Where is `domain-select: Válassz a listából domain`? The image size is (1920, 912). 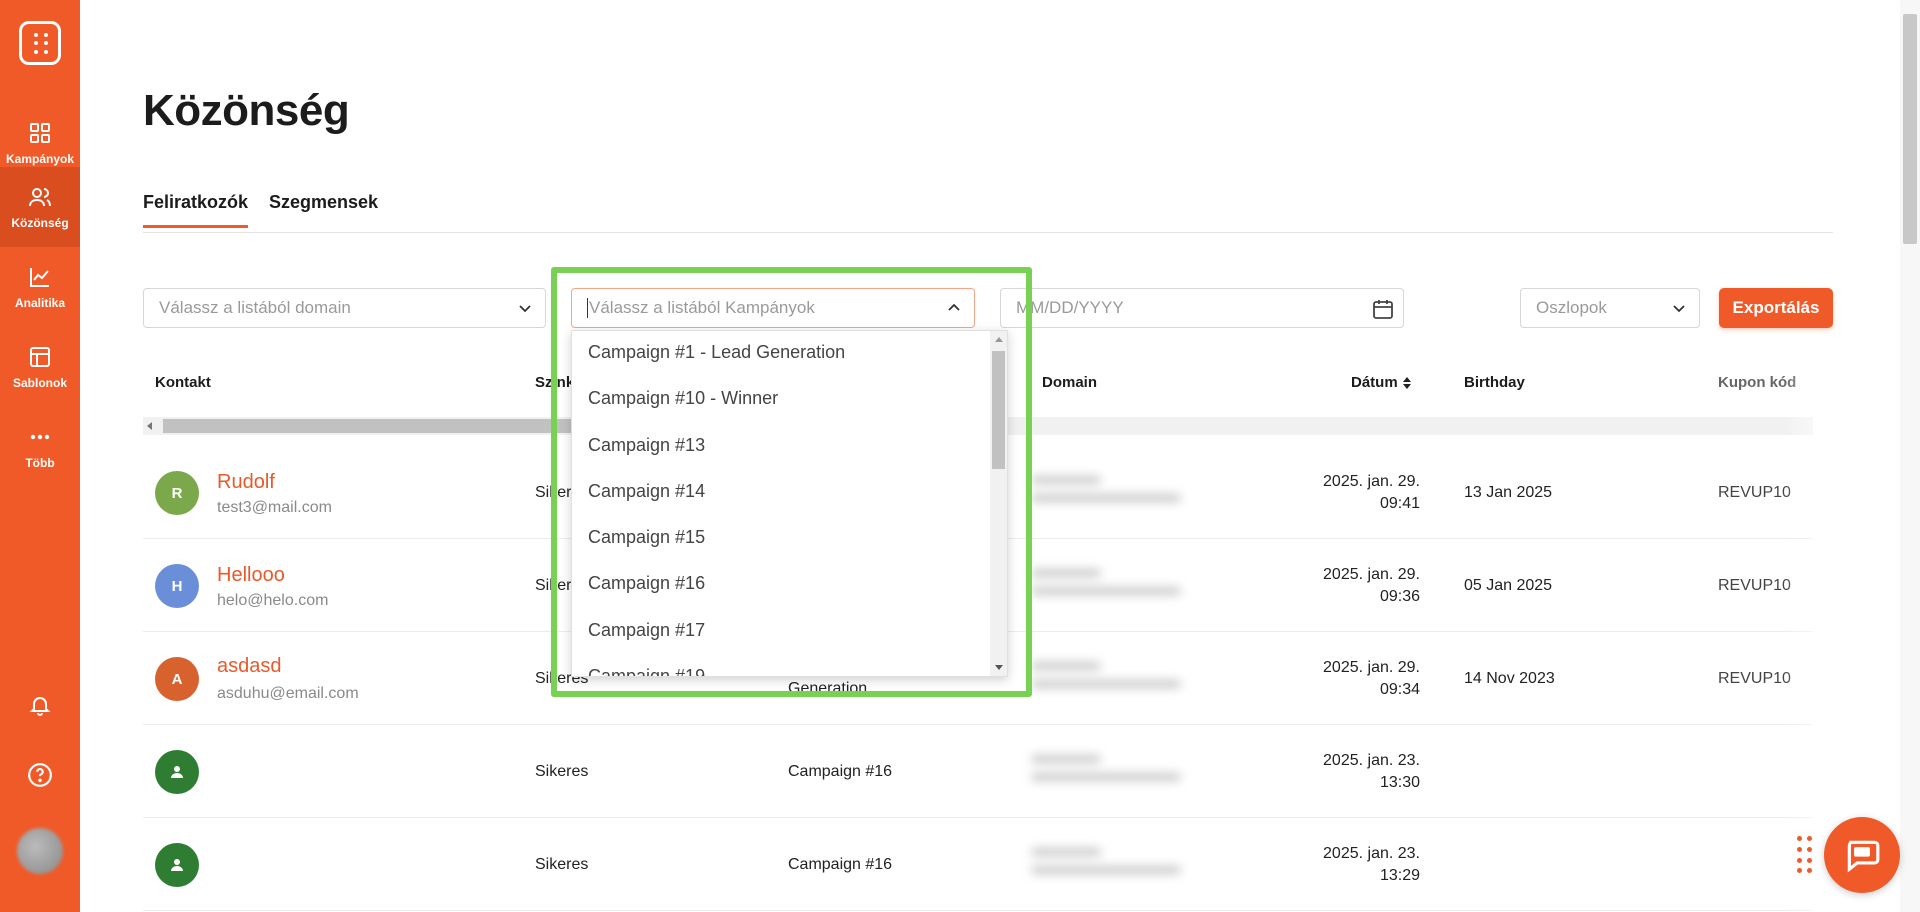
domain-select: Válassz a listából domain is located at coordinates (344, 308).